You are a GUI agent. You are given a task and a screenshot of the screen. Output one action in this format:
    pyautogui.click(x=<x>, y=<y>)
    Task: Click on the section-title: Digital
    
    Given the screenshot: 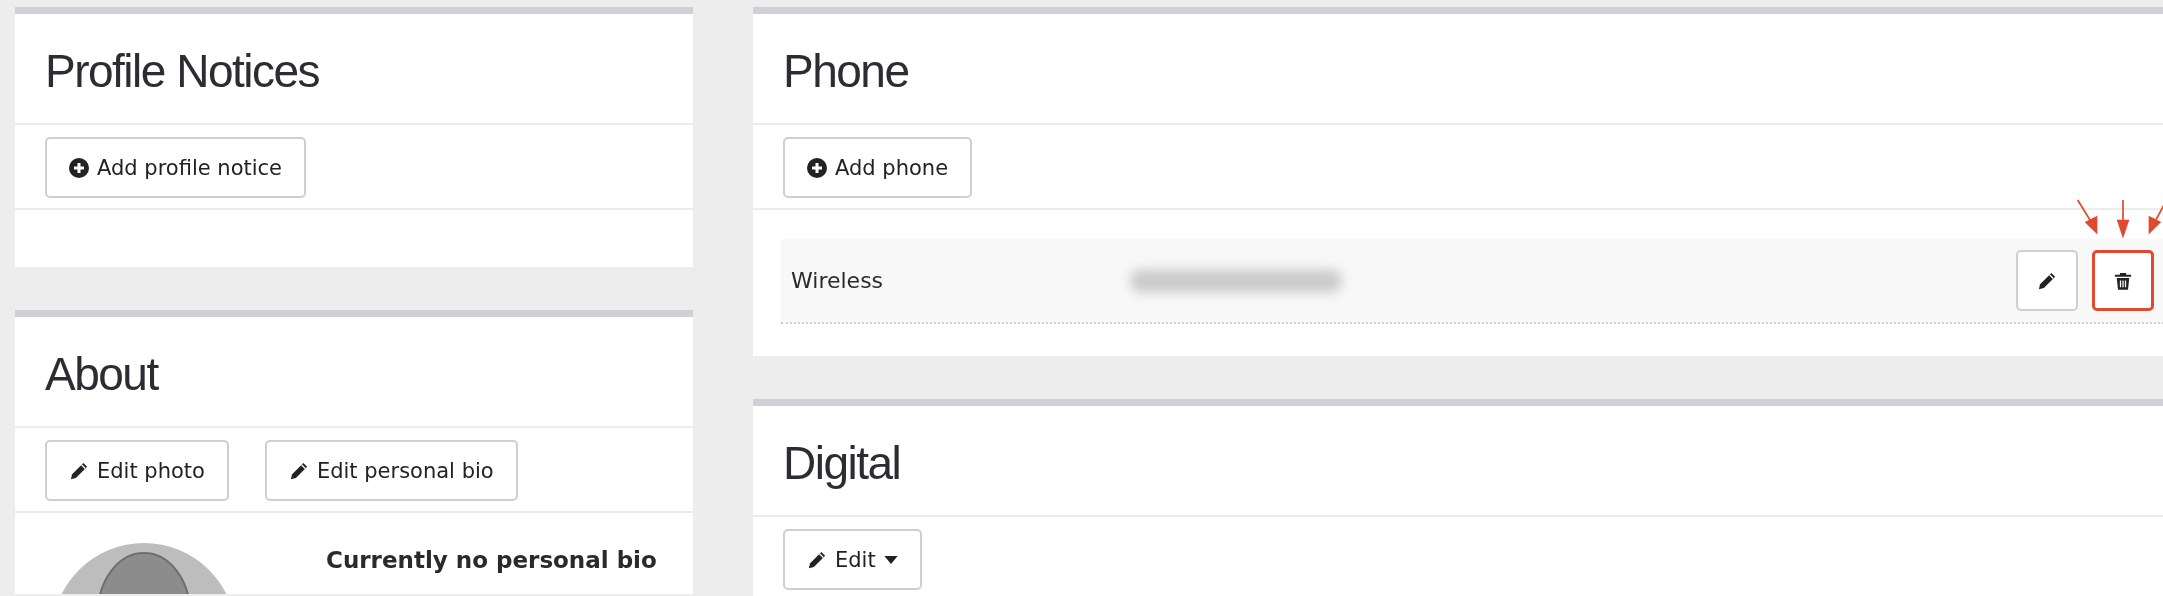 What is the action you would take?
    pyautogui.click(x=1458, y=461)
    